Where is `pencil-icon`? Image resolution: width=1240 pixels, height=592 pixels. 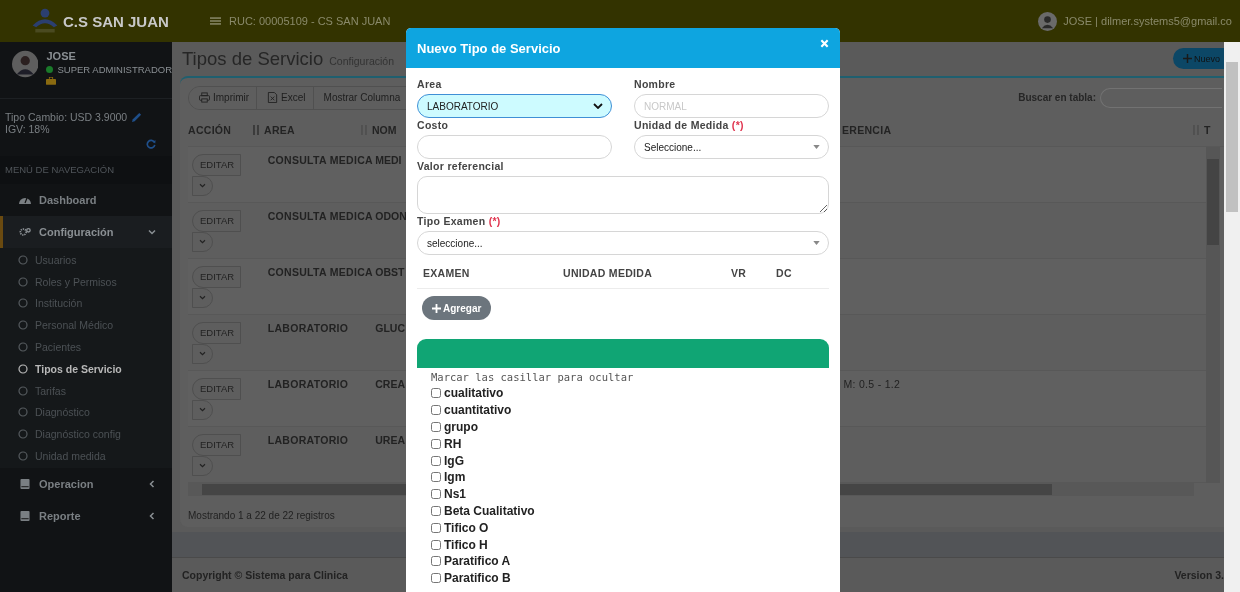 pencil-icon is located at coordinates (137, 117).